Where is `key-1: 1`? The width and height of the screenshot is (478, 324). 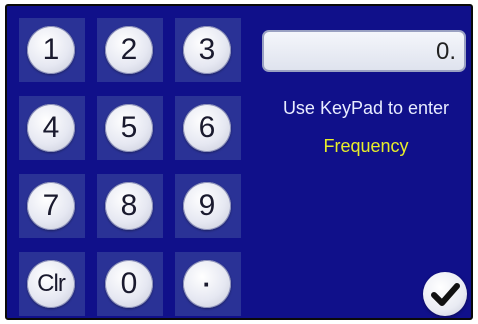
key-1: 1 is located at coordinates (52, 50).